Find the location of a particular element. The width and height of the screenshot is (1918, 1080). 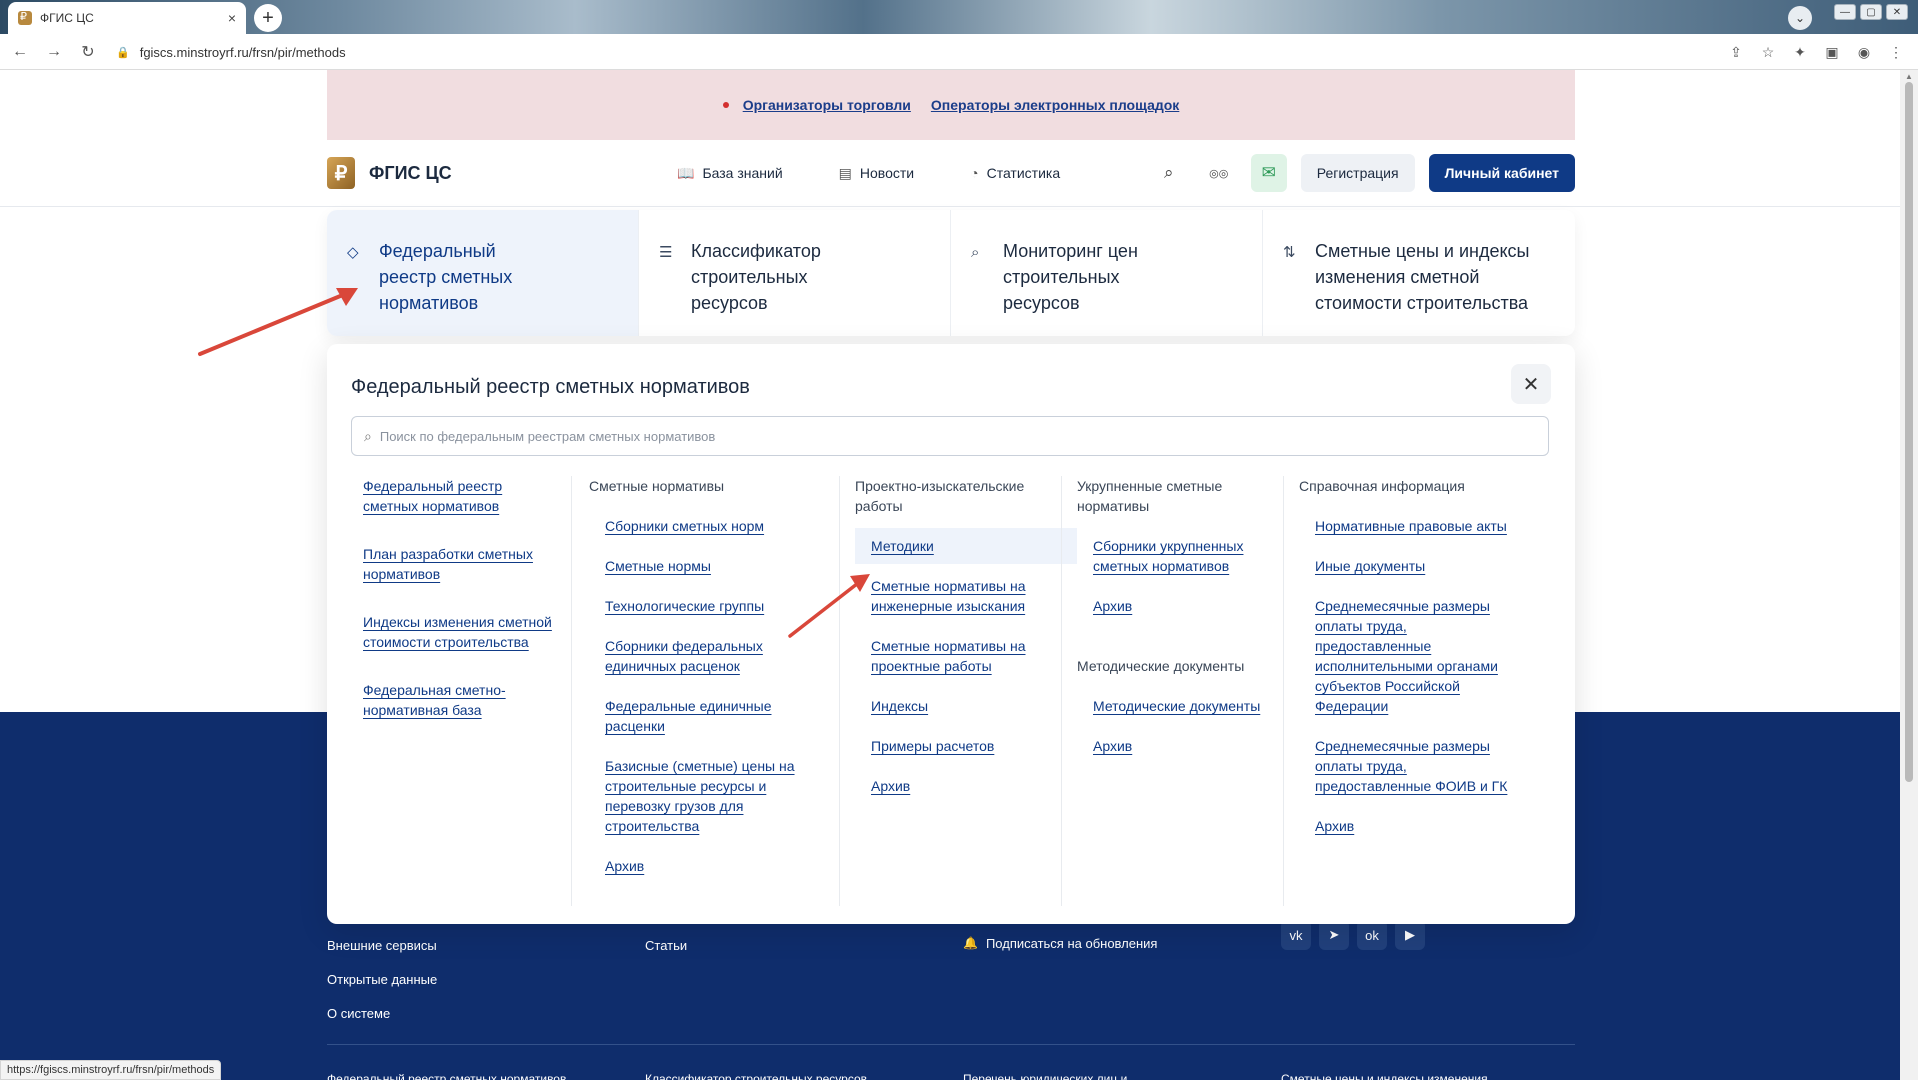

nav-news: ▤ Новости is located at coordinates (876, 173).